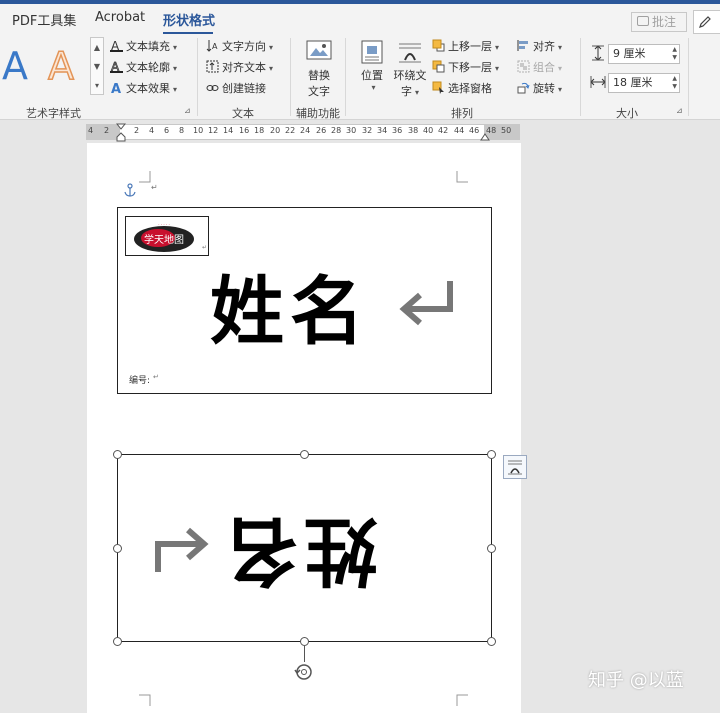 The image size is (720, 713). Describe the element at coordinates (121, 133) in the screenshot. I see `indent-marker-icon` at that location.